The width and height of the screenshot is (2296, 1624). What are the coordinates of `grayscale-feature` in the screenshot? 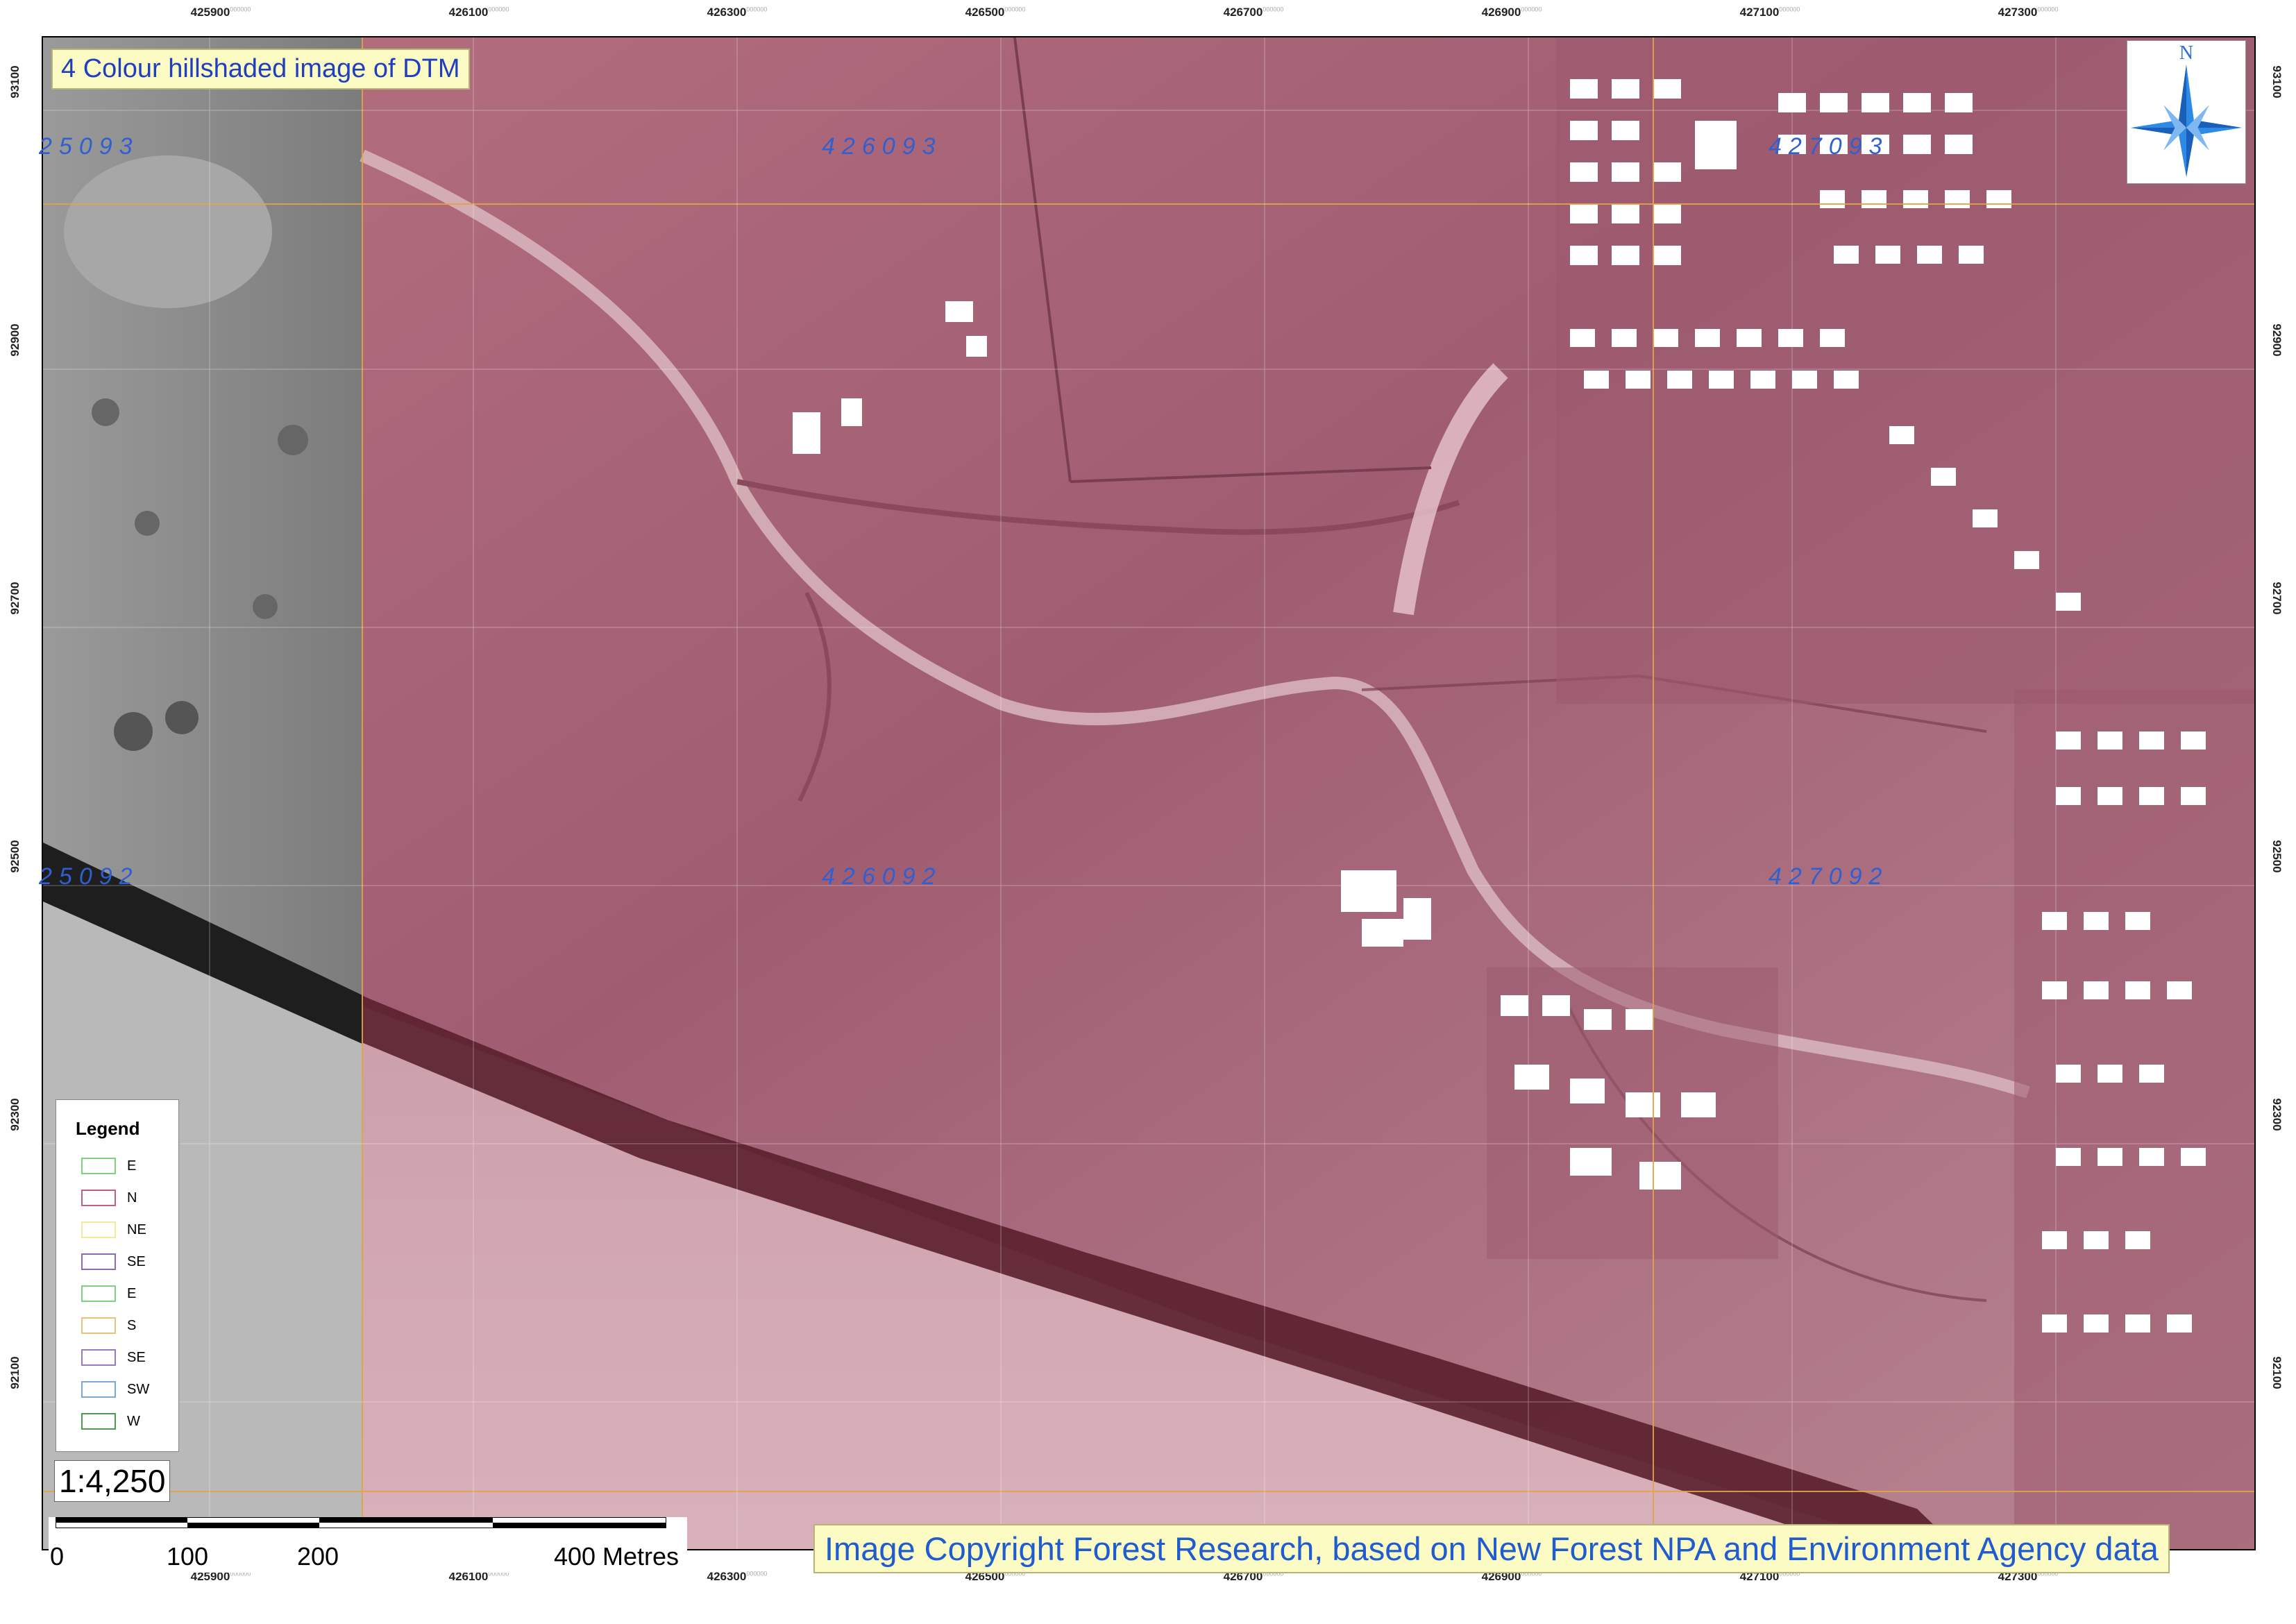 It's located at (168, 231).